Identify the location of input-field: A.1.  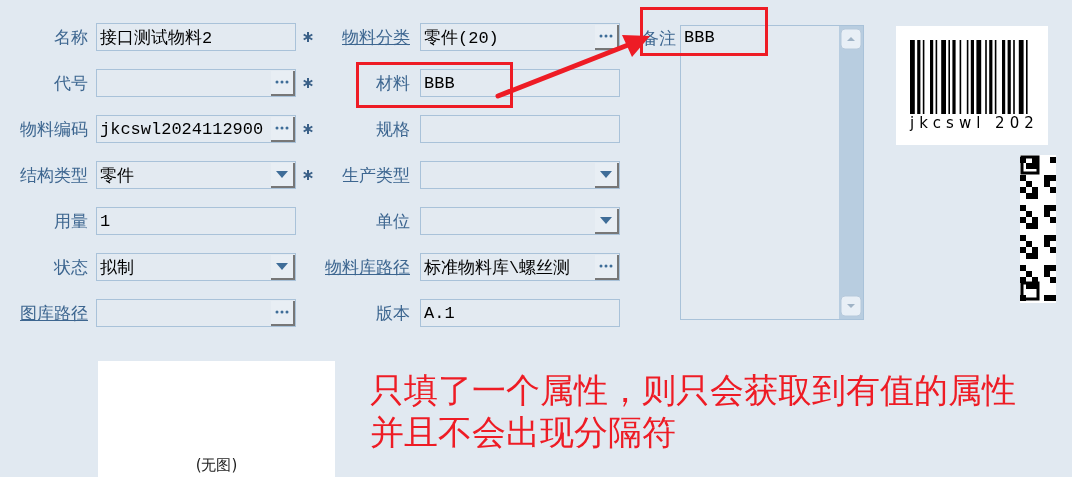
(520, 313).